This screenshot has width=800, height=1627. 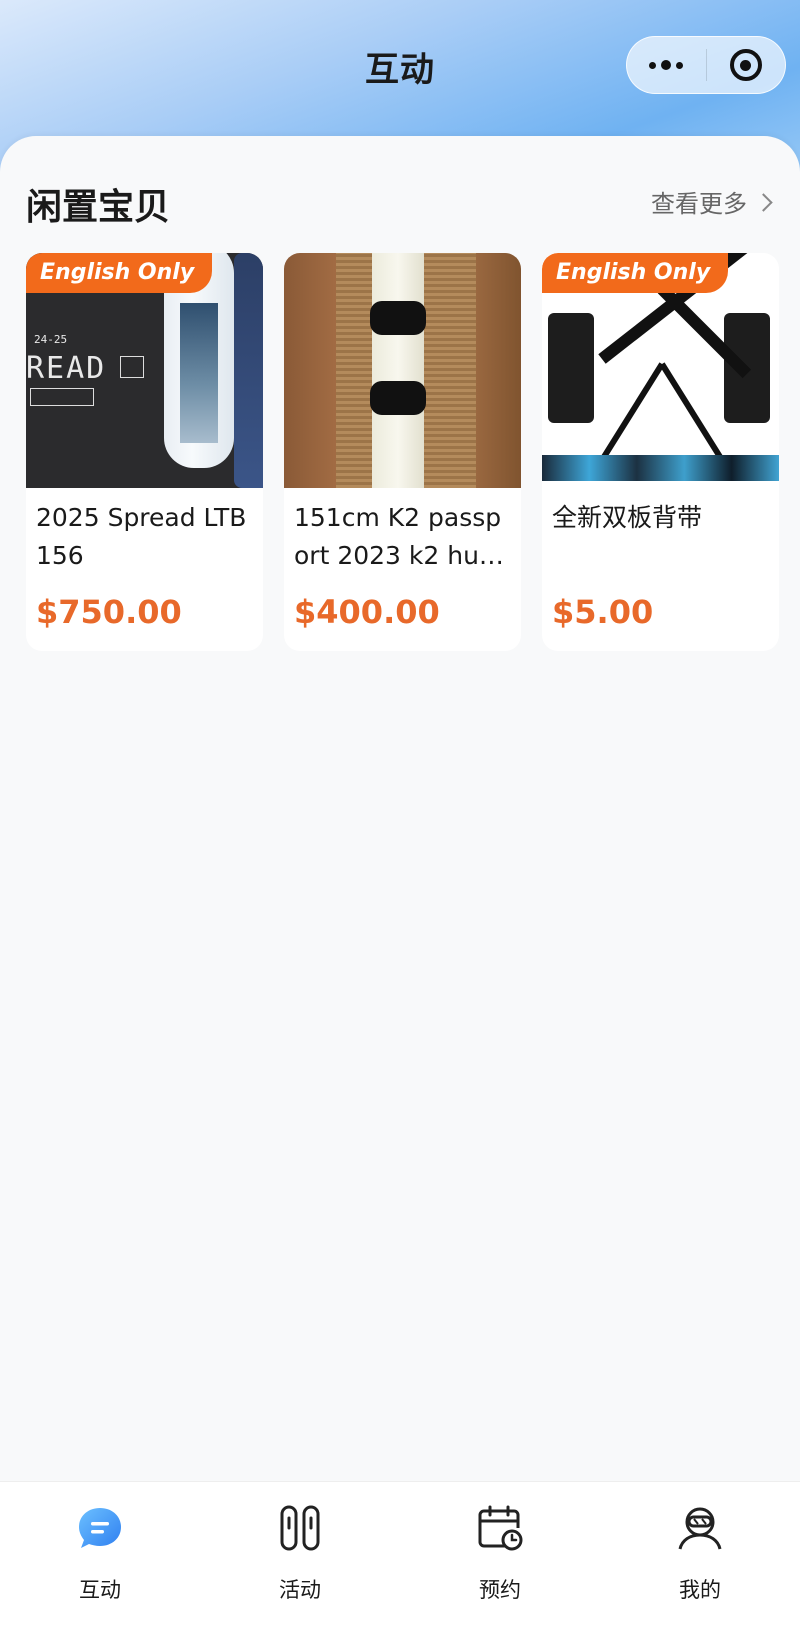 What do you see at coordinates (660, 468) in the screenshot?
I see `ski-graphic` at bounding box center [660, 468].